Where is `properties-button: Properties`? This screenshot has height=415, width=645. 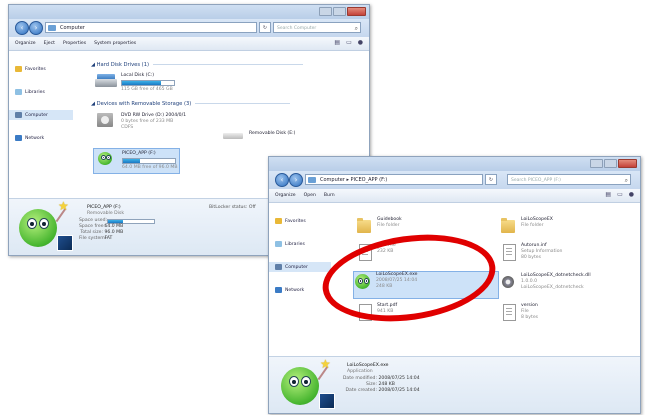 properties-button: Properties is located at coordinates (74, 43).